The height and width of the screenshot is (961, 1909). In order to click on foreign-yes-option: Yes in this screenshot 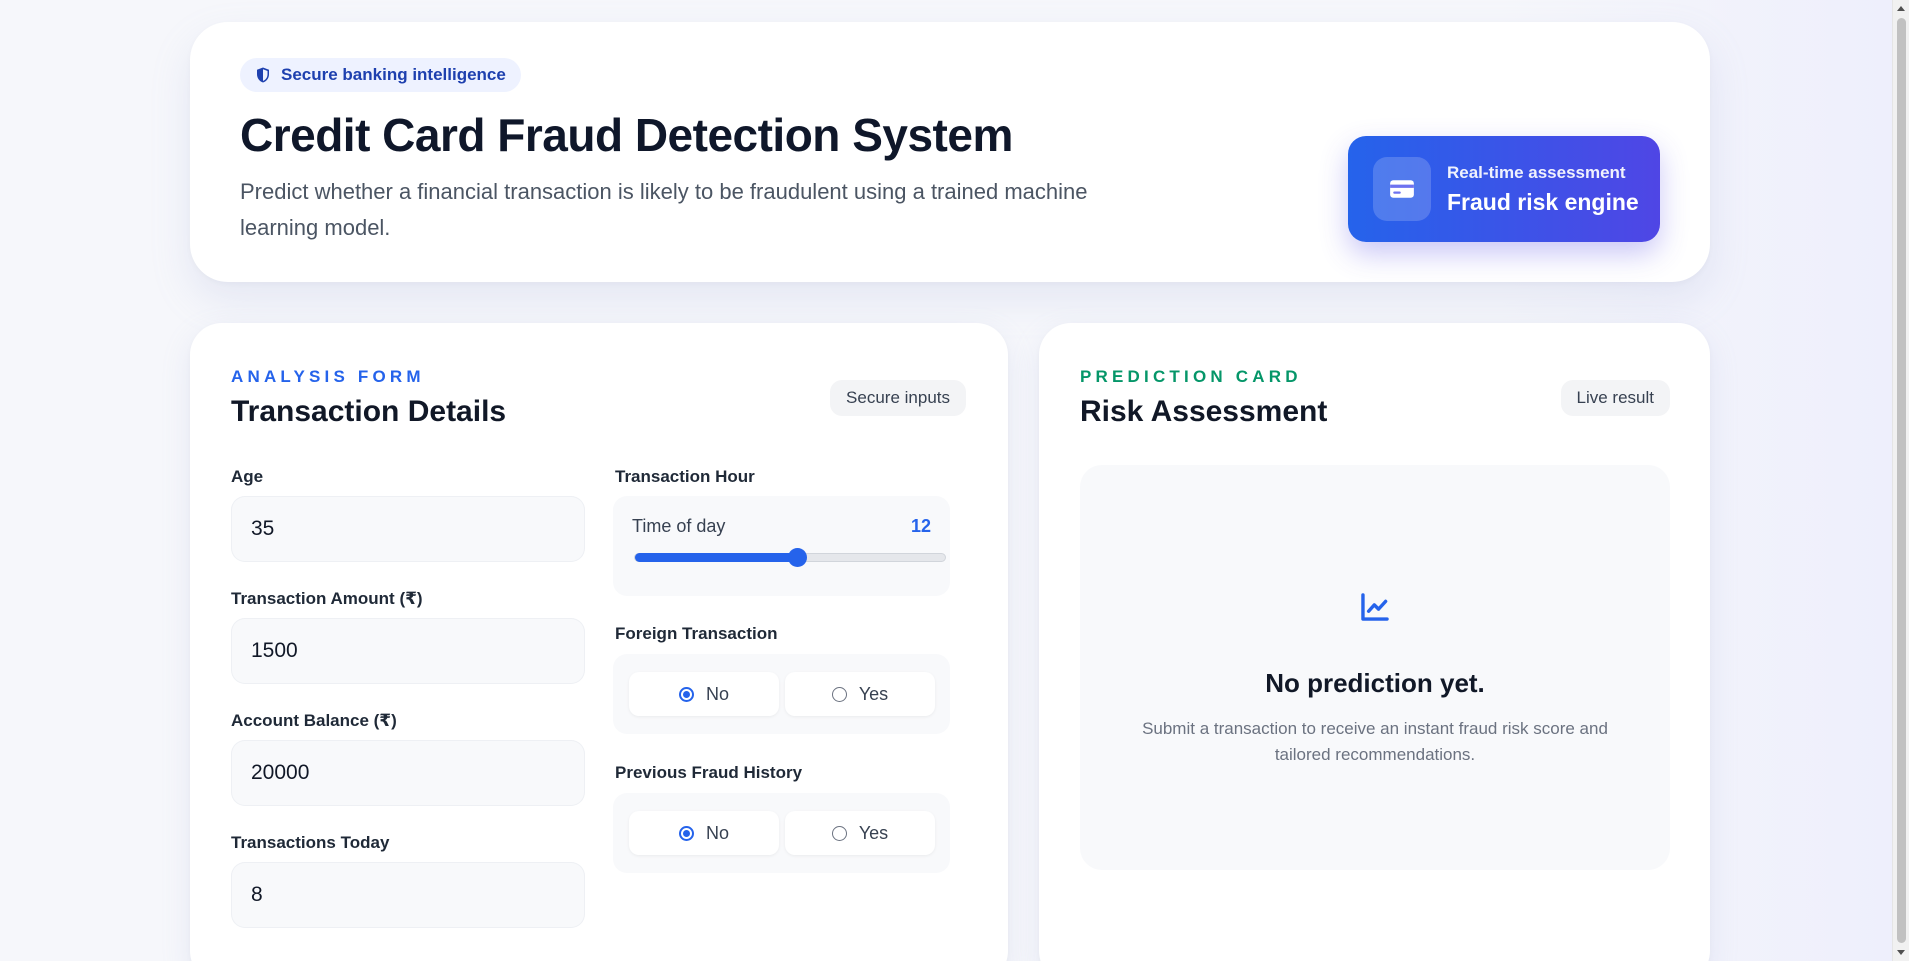, I will do `click(860, 694)`.